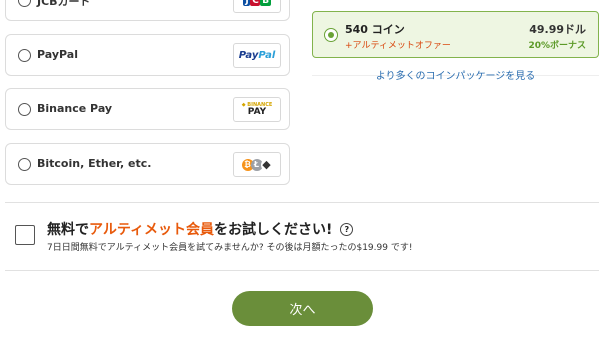 This screenshot has height=342, width=608. What do you see at coordinates (557, 29) in the screenshot?
I see `package-price: 49.99ドル` at bounding box center [557, 29].